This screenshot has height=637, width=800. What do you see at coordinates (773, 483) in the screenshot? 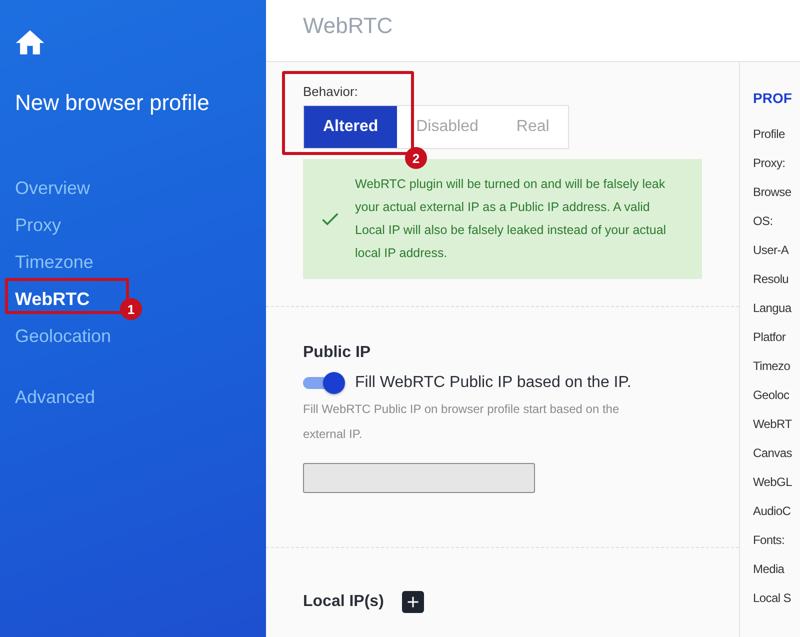
I see `panel-row-label: WebGL` at bounding box center [773, 483].